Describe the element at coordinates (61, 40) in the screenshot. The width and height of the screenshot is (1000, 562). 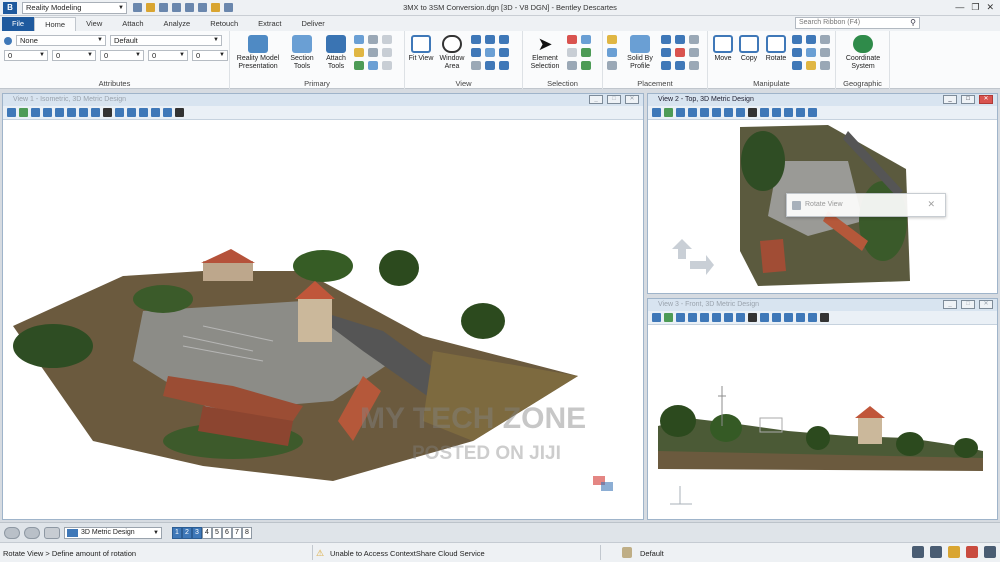
I see `level-dropdown: None ▼` at that location.